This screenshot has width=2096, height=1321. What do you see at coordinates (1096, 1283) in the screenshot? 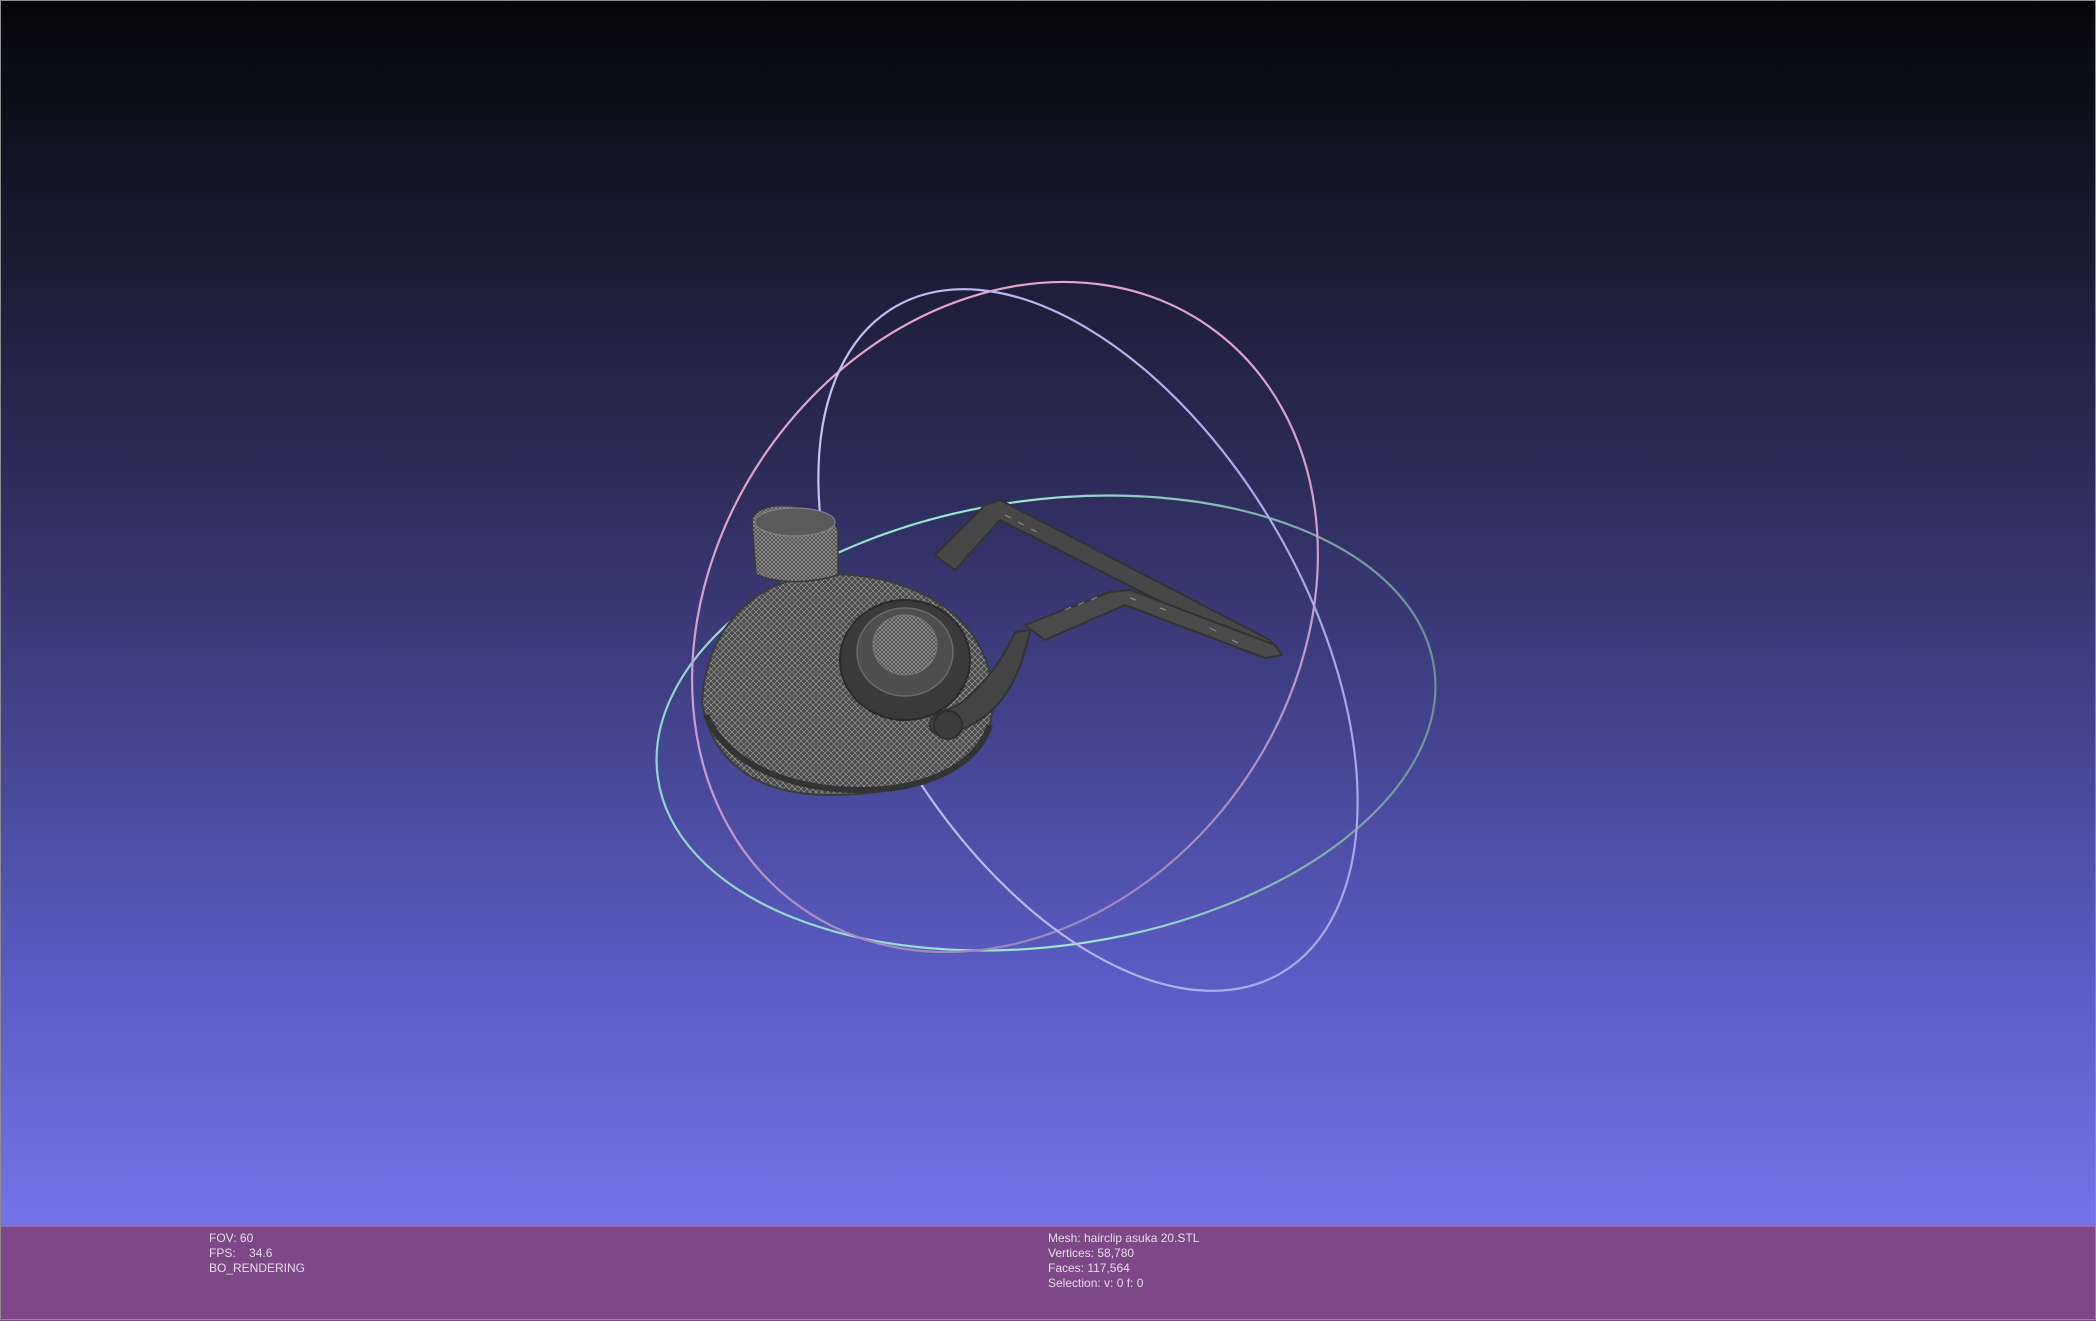
I see `selection-info: Selection: v: 0 f: 0` at bounding box center [1096, 1283].